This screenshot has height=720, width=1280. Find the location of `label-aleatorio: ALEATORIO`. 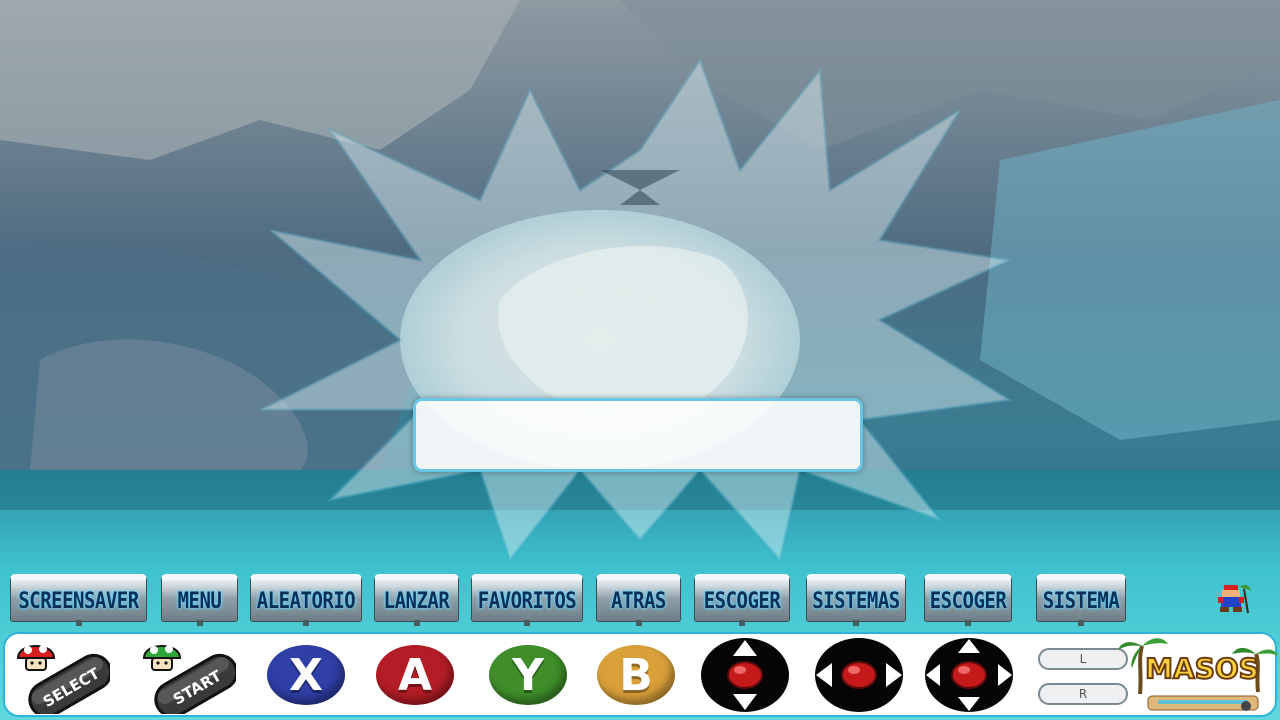

label-aleatorio: ALEATORIO is located at coordinates (306, 600).